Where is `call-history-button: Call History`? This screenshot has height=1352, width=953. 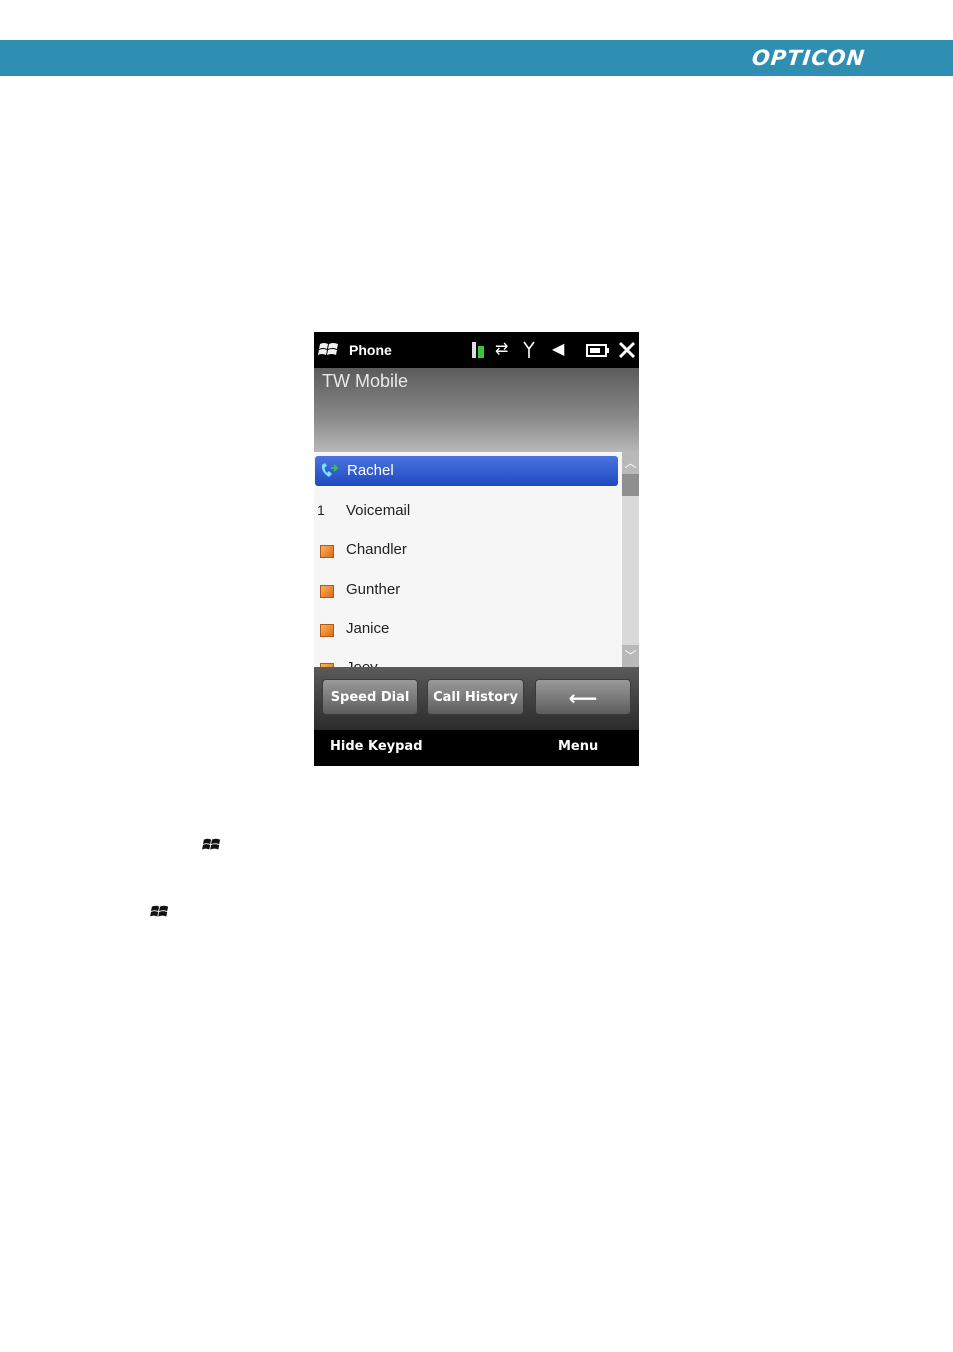
call-history-button: Call History is located at coordinates (475, 697).